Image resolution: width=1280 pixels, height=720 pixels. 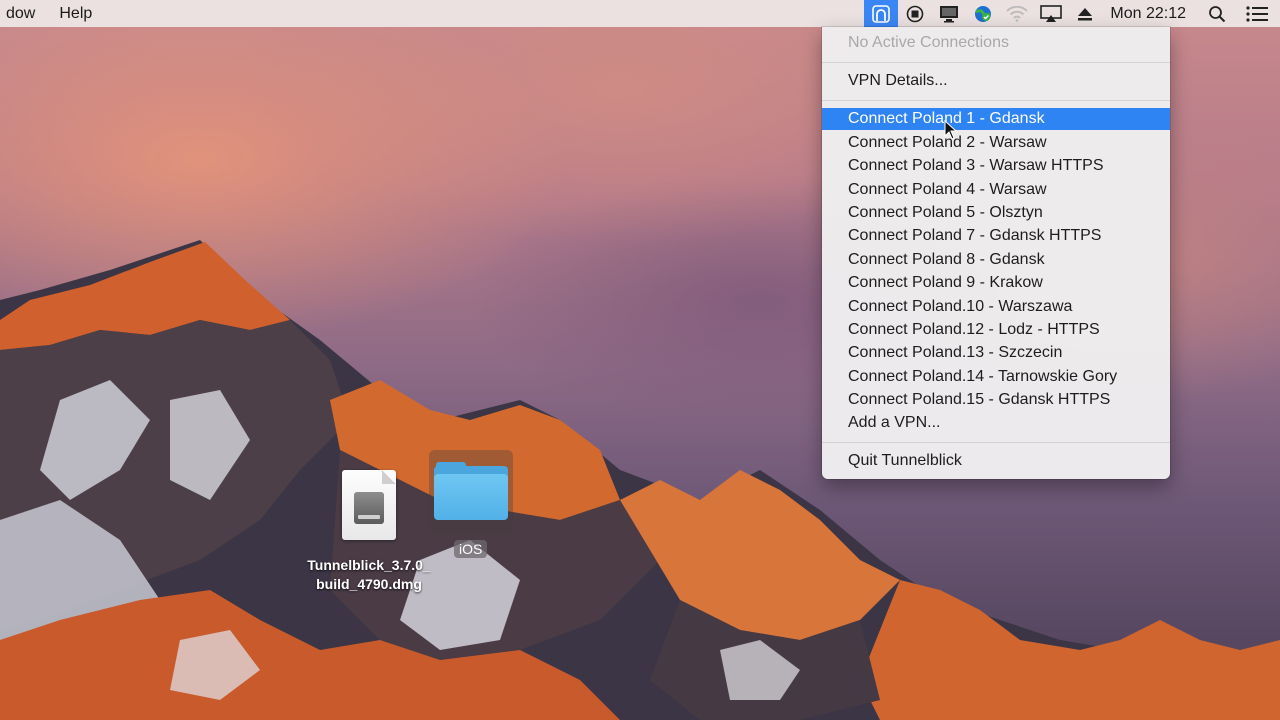 What do you see at coordinates (1217, 13) in the screenshot?
I see `spotlight-search-icon` at bounding box center [1217, 13].